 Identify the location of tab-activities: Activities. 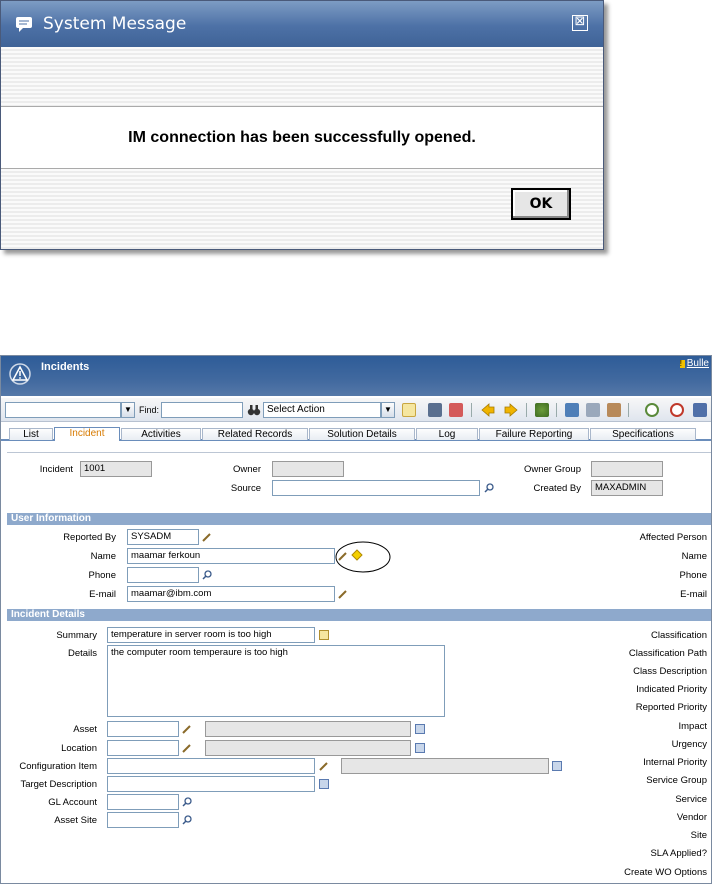
(161, 434).